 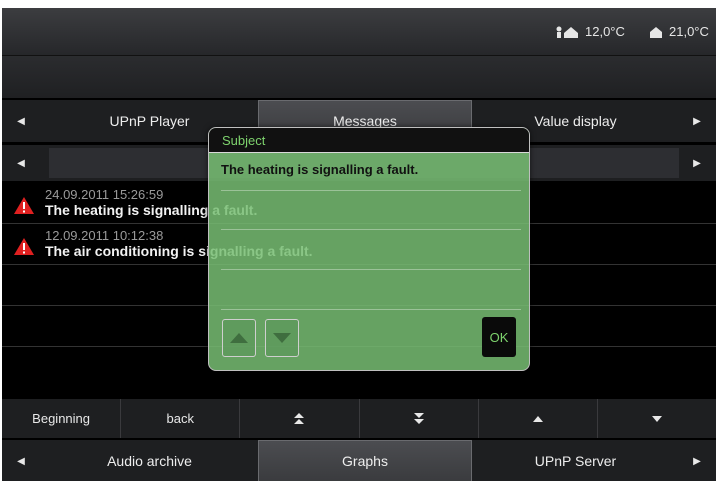 I want to click on top-tabs-right-arrow-icon: ▶, so click(x=697, y=121).